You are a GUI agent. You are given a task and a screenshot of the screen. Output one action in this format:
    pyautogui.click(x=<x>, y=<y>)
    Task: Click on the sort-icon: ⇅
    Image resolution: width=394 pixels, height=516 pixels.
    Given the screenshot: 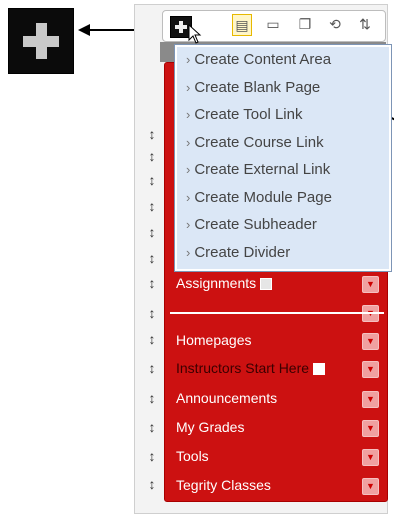 What is the action you would take?
    pyautogui.click(x=365, y=24)
    